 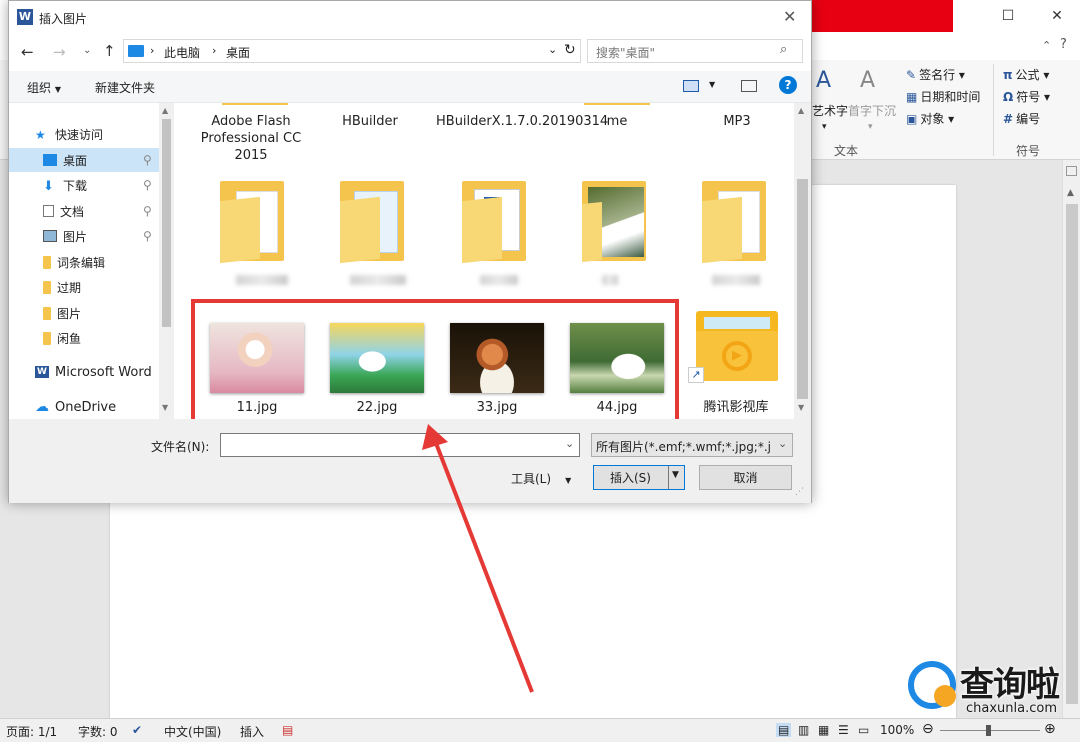 I want to click on nav-pane-scrollbar: ▲ ▼, so click(x=166, y=261).